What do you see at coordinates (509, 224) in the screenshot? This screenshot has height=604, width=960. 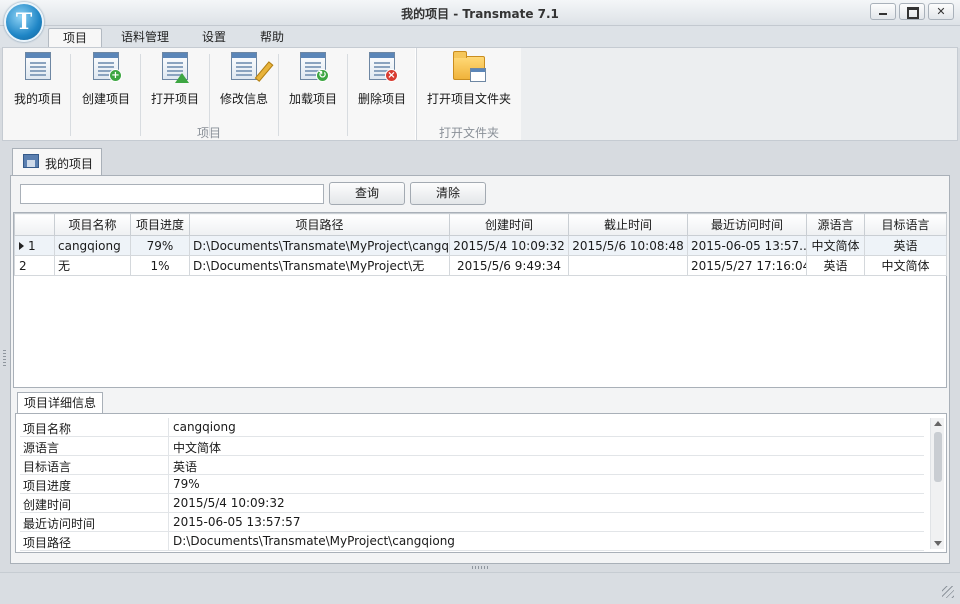 I see `column-header-created: 创建时间` at bounding box center [509, 224].